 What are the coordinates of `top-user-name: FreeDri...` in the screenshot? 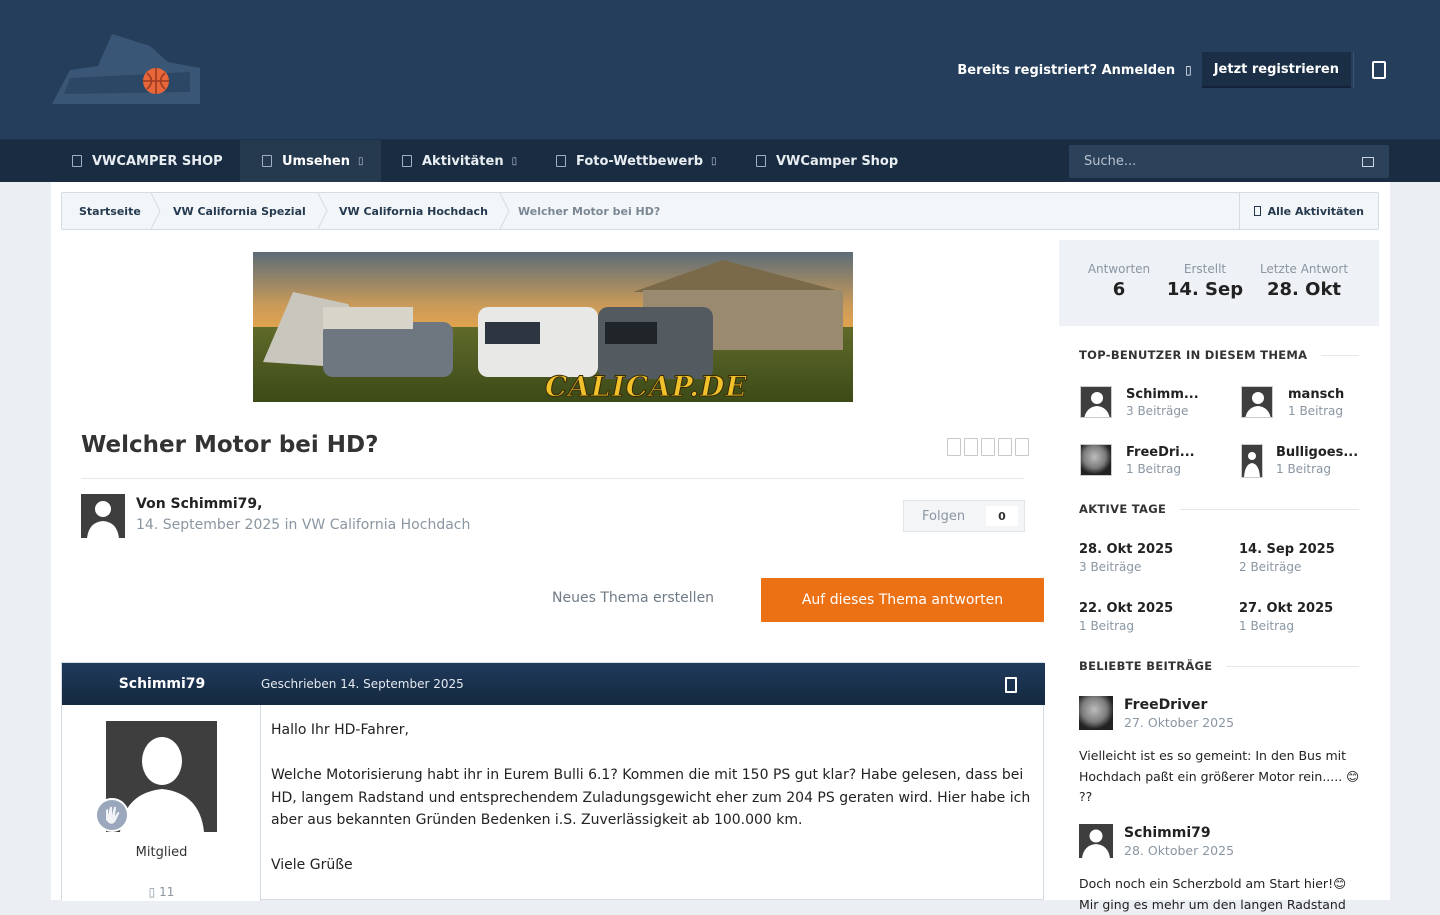 It's located at (1160, 452).